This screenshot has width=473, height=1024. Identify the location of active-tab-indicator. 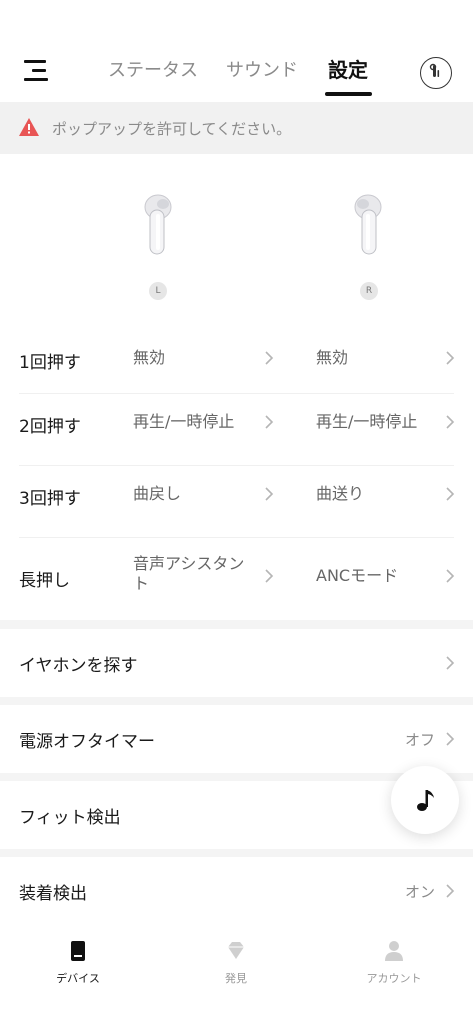
(348, 94).